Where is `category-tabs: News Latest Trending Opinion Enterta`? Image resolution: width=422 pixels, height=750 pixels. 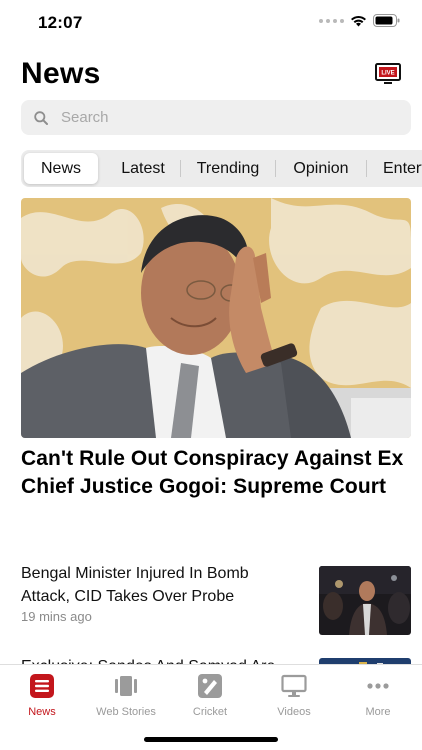 category-tabs: News Latest Trending Opinion Enterta is located at coordinates (221, 168).